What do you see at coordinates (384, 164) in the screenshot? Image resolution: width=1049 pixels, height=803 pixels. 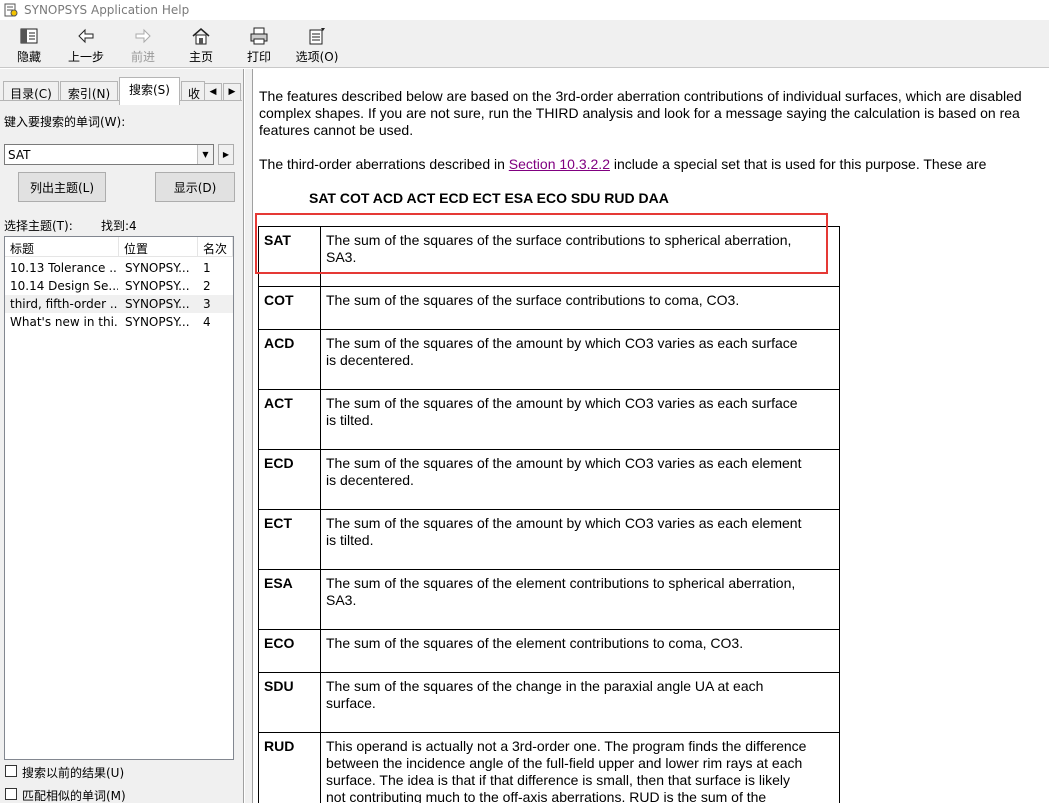 I see `para2-text-start: The third-order aberrations described in` at bounding box center [384, 164].